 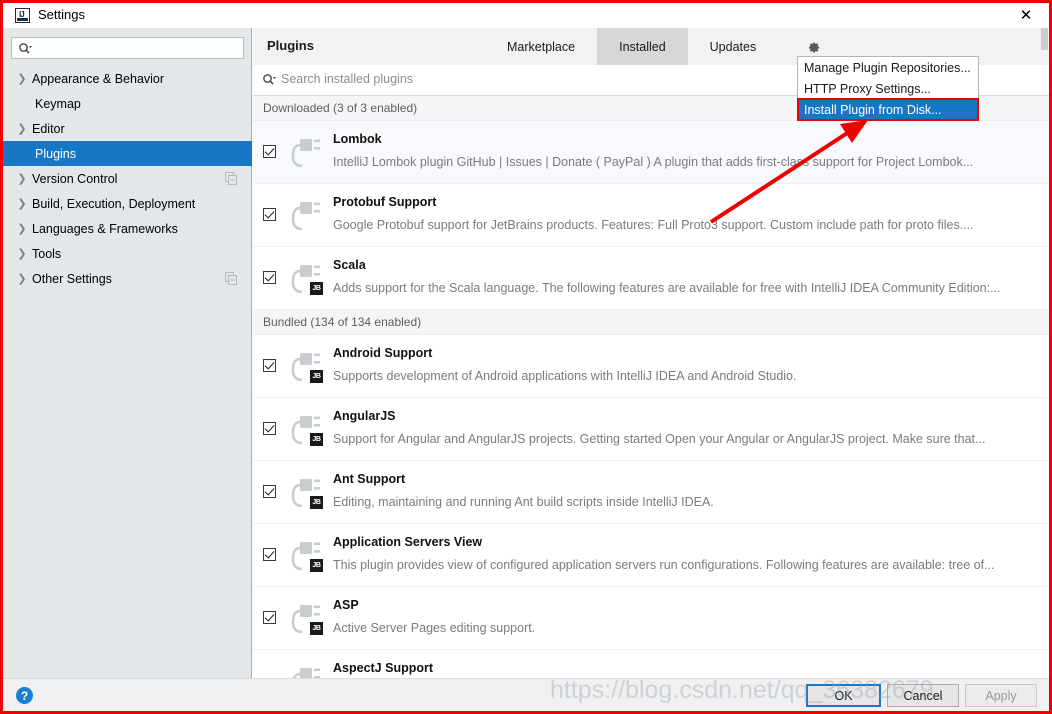 What do you see at coordinates (114, 203) in the screenshot?
I see `sidebar-item-label: Build, Execution, Deployment` at bounding box center [114, 203].